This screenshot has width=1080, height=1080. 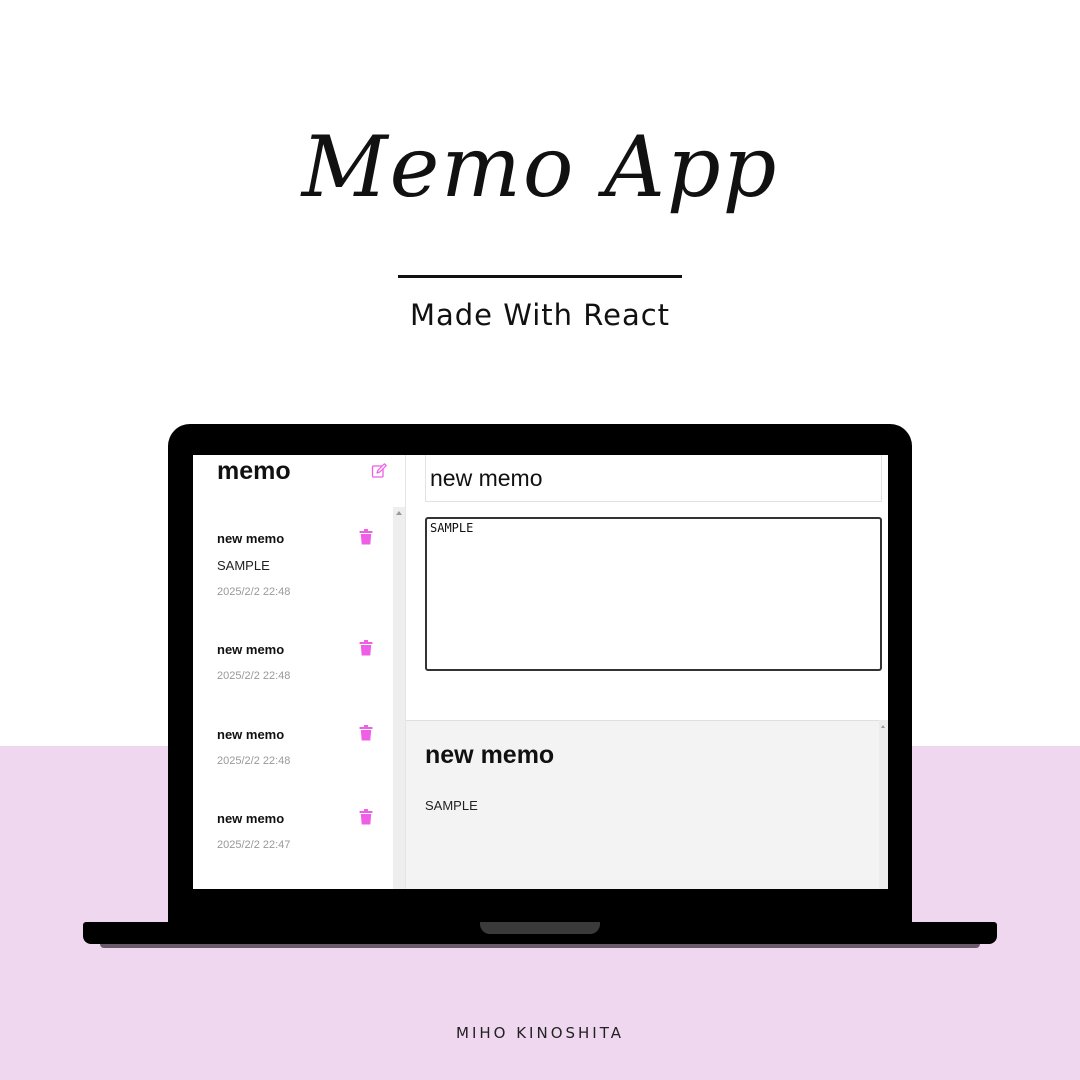 What do you see at coordinates (243, 565) in the screenshot?
I see `memo-item-body: SAMPLE` at bounding box center [243, 565].